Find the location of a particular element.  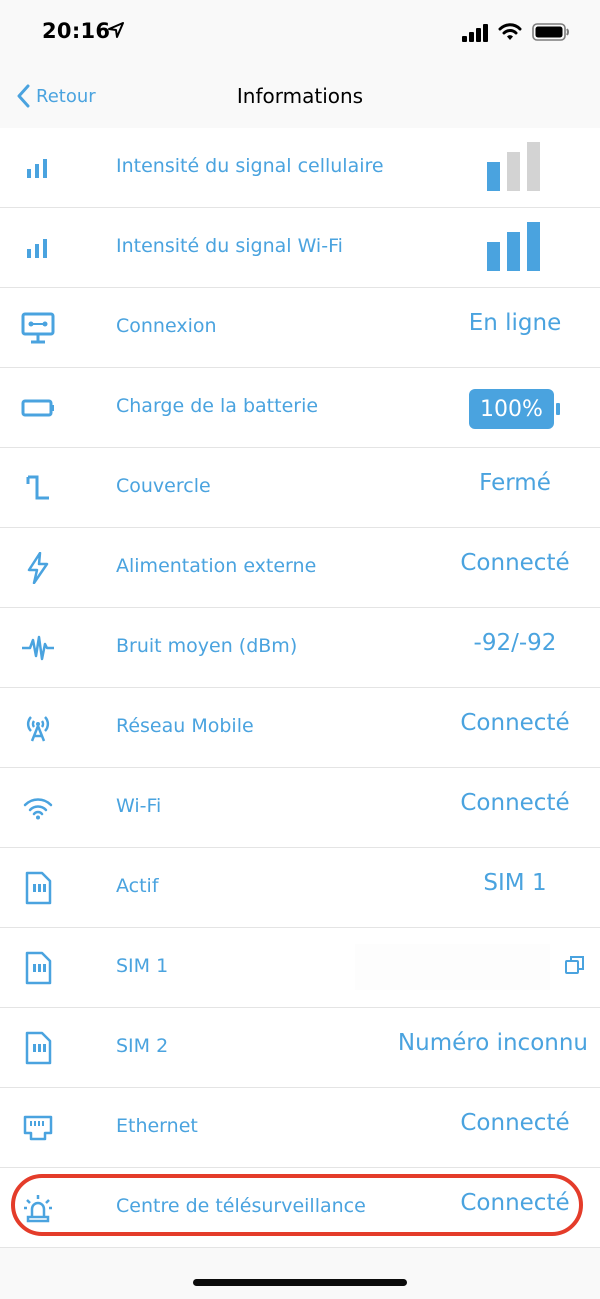

cellular-signal-icon is located at coordinates (475, 33).